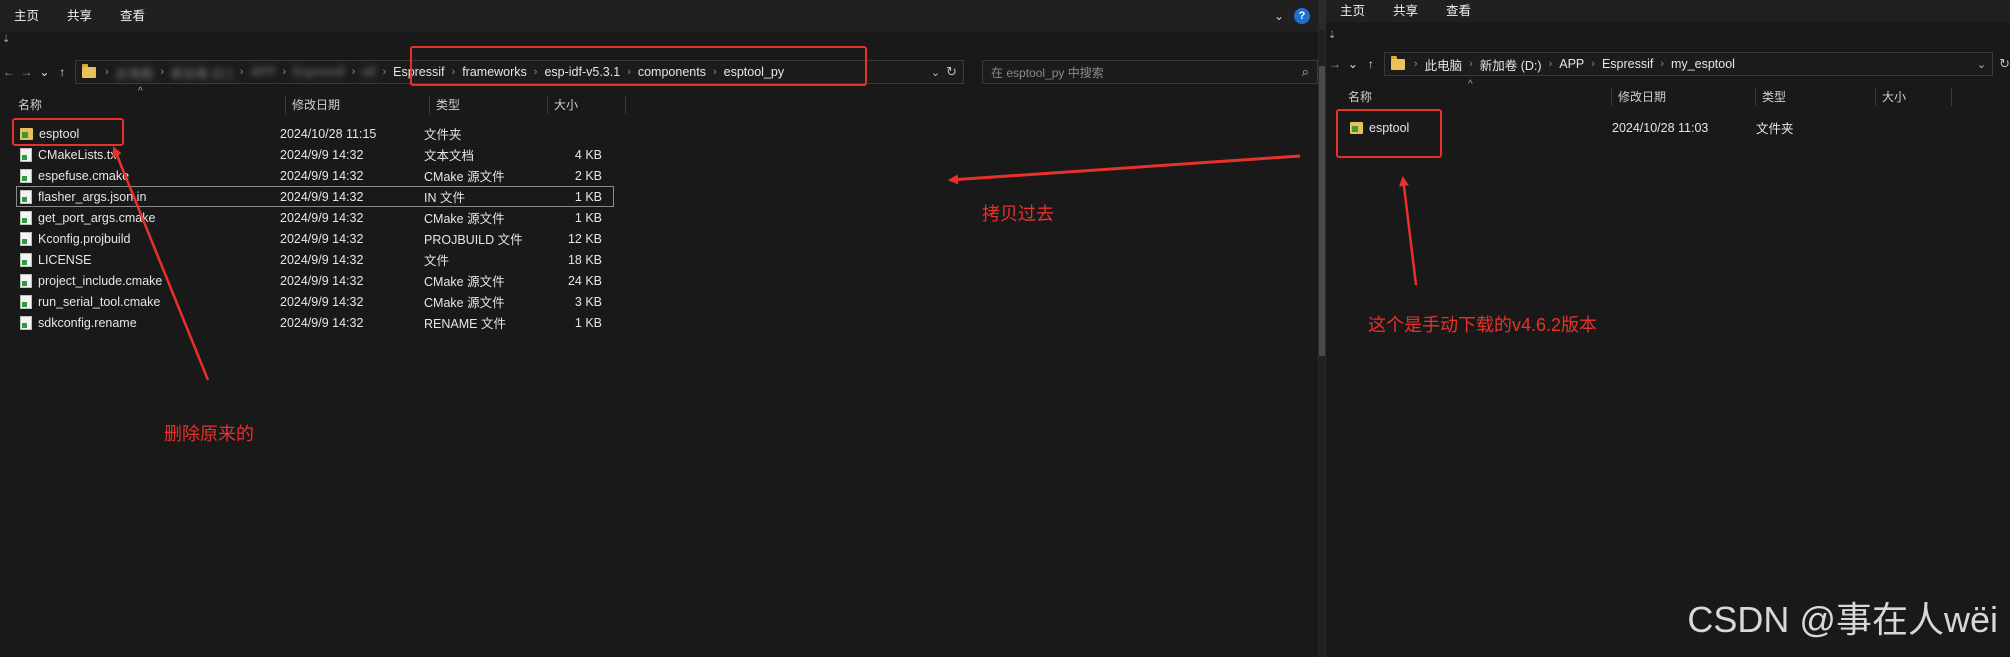  What do you see at coordinates (449, 156) in the screenshot?
I see `file-type: 文本文档` at bounding box center [449, 156].